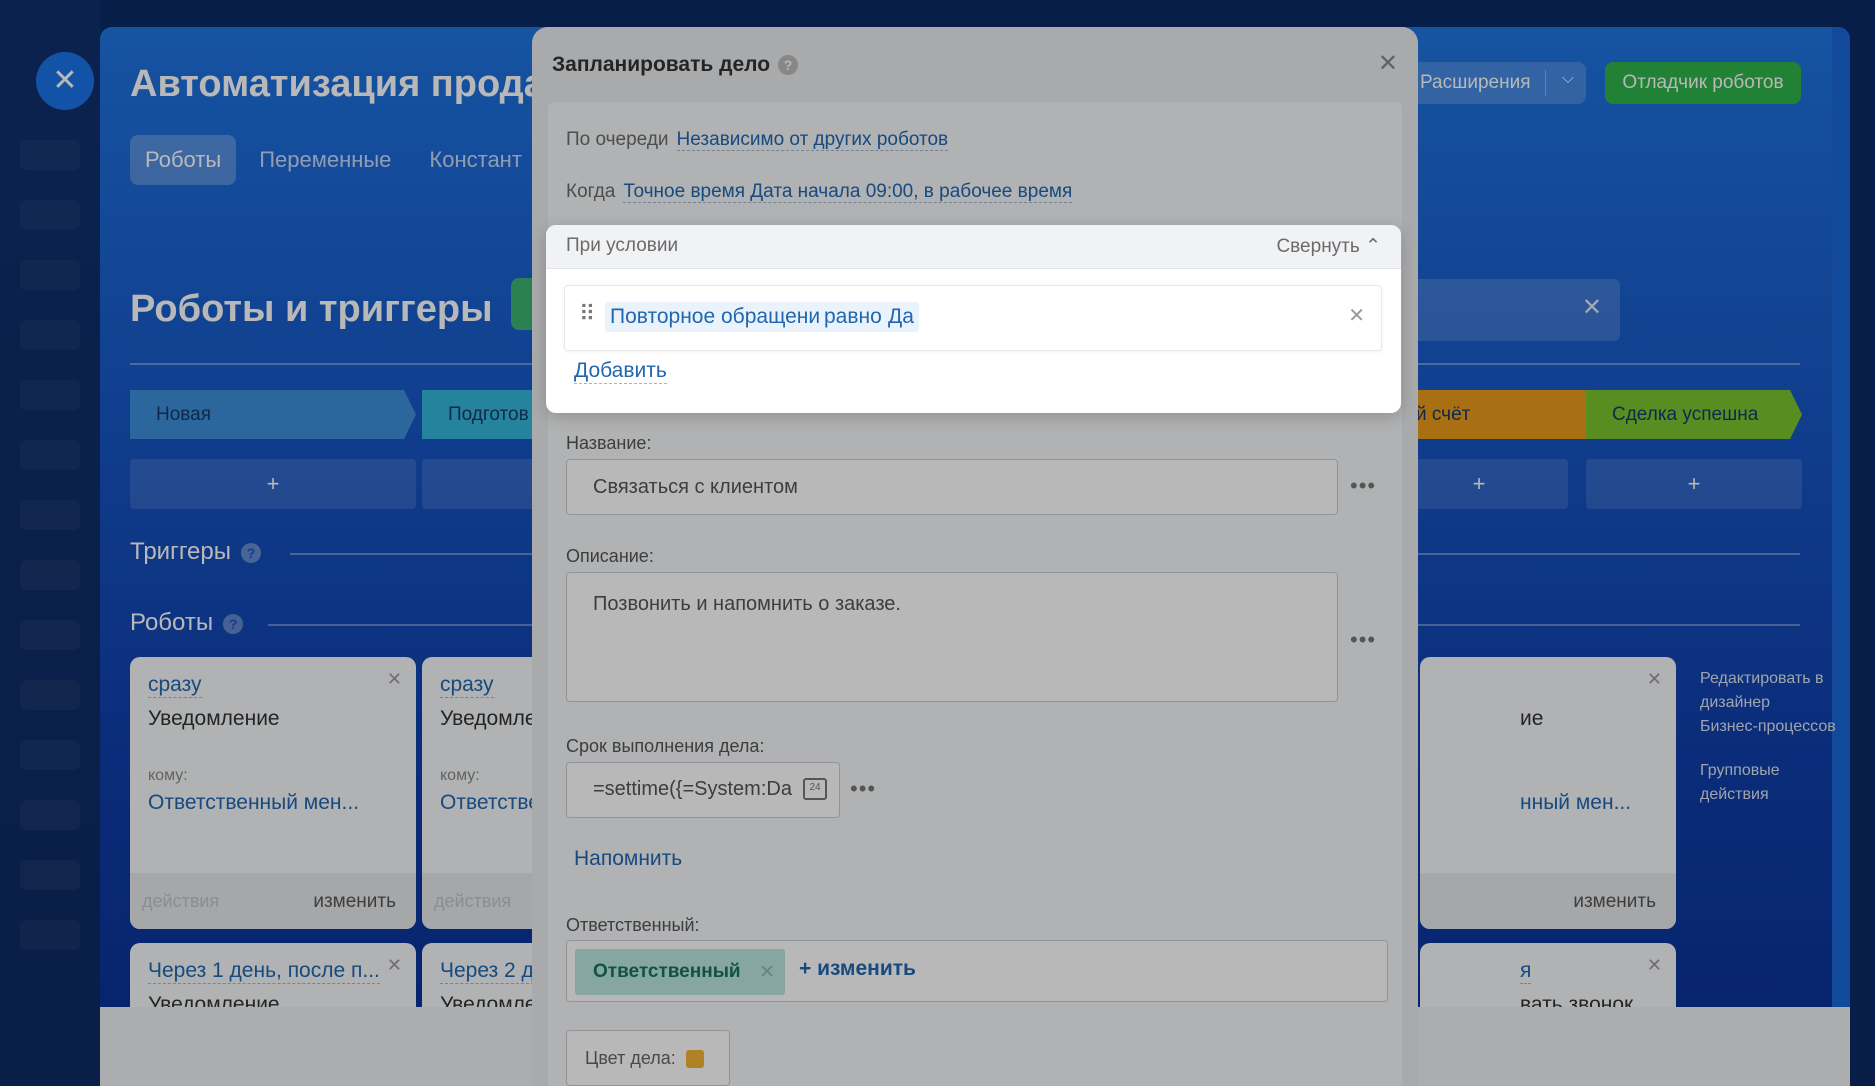  I want to click on deadline-input: =settime({=System:Da 24, so click(703, 790).